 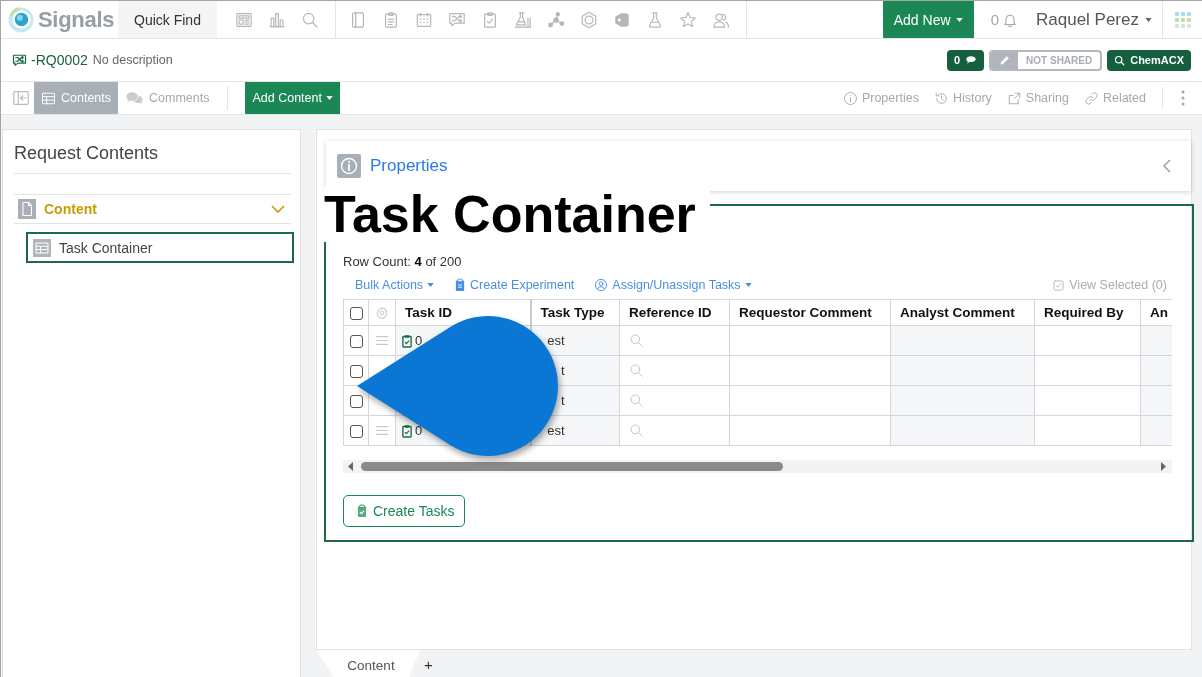 What do you see at coordinates (655, 19) in the screenshot?
I see `flask-icon` at bounding box center [655, 19].